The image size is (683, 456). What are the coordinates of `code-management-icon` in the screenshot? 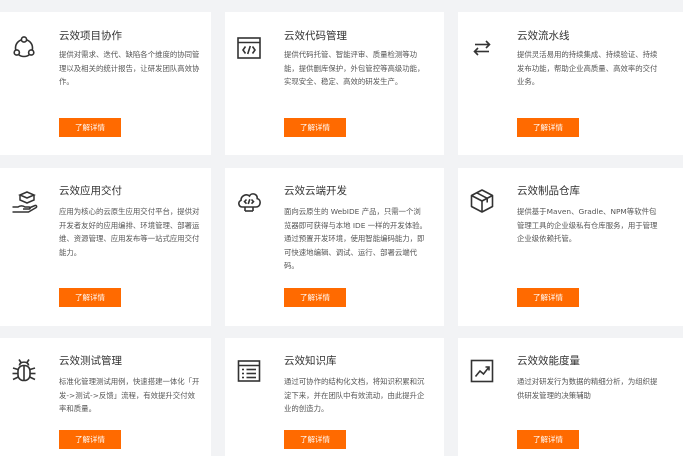 It's located at (249, 48).